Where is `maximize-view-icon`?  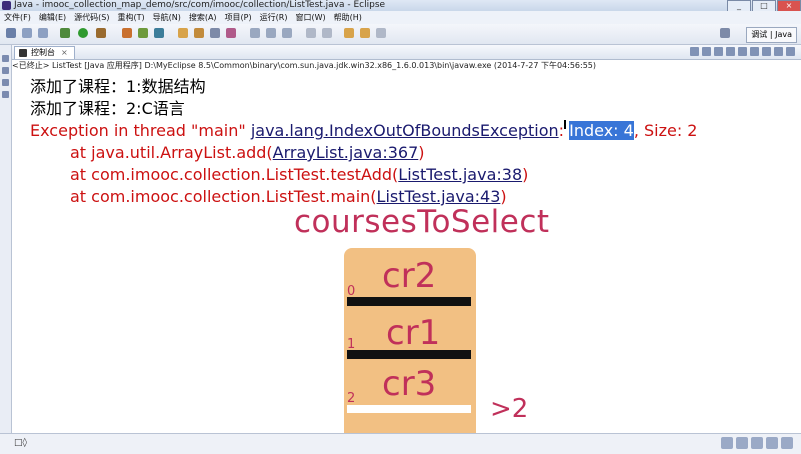
maximize-view-icon is located at coordinates (790, 51).